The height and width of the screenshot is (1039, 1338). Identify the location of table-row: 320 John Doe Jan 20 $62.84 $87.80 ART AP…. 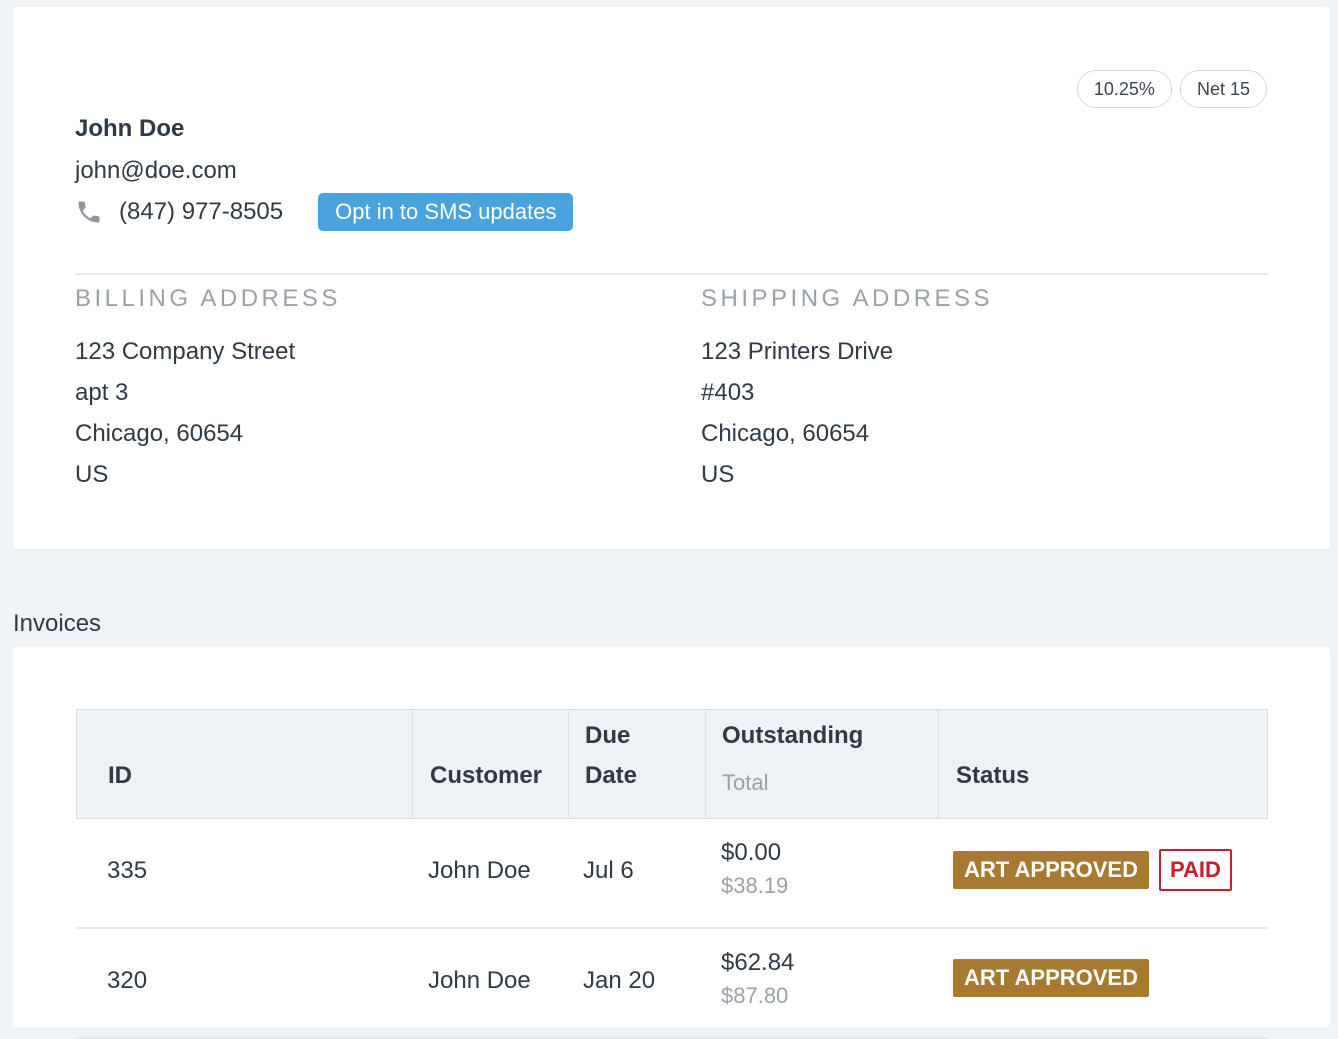
(672, 984).